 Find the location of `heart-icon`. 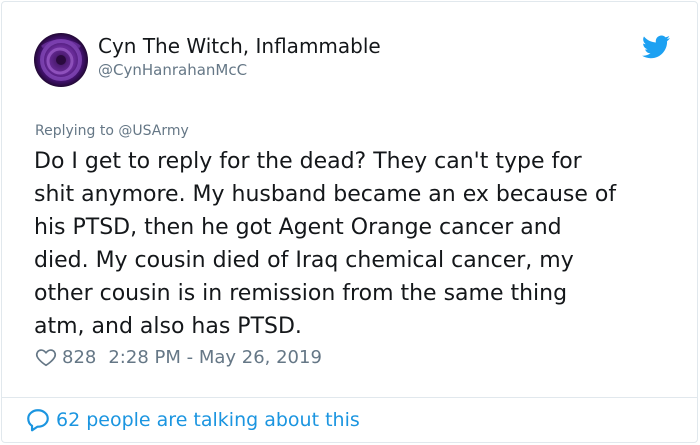

heart-icon is located at coordinates (46, 357).